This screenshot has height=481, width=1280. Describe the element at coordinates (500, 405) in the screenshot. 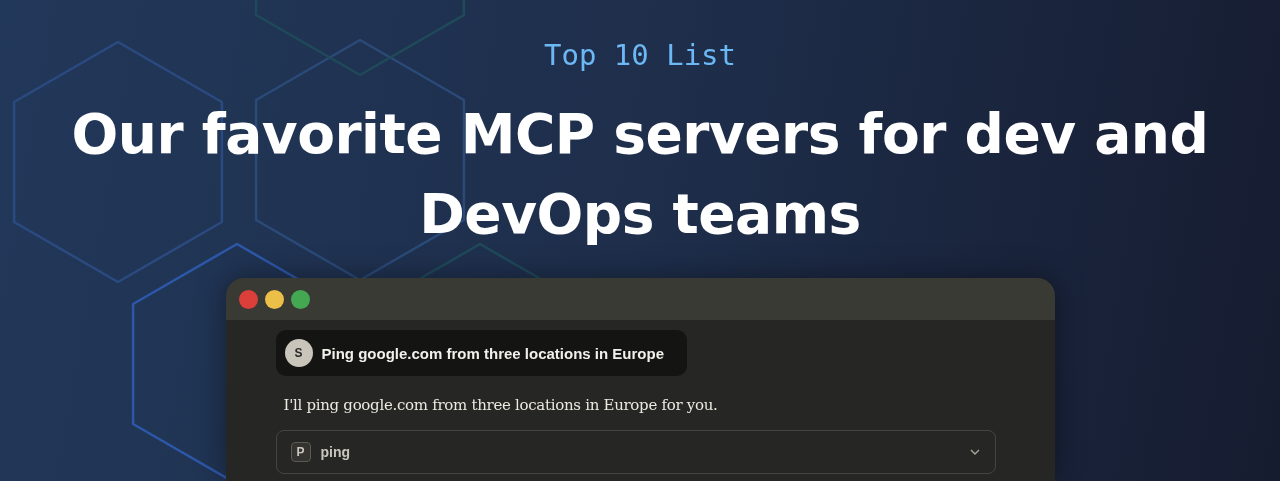

I see `assistant-reply: I'll ping google.com from three locations in Europe for you.` at that location.